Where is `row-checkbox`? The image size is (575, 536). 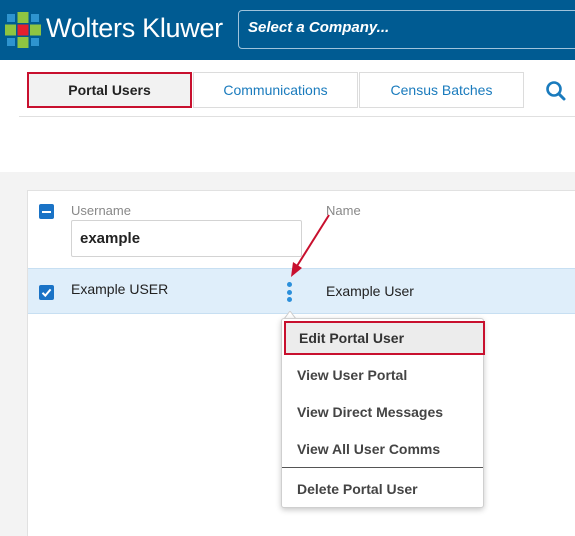
row-checkbox is located at coordinates (46, 292).